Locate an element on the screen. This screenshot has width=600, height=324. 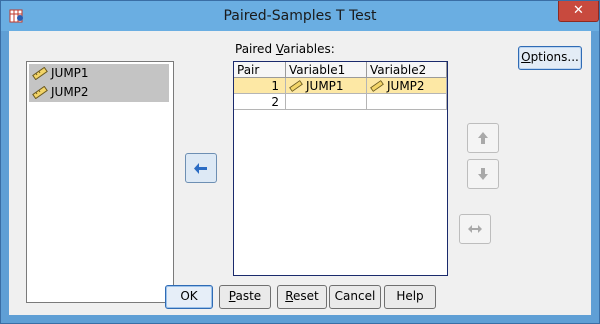
variable1-cell: JUMP1 is located at coordinates (326, 86).